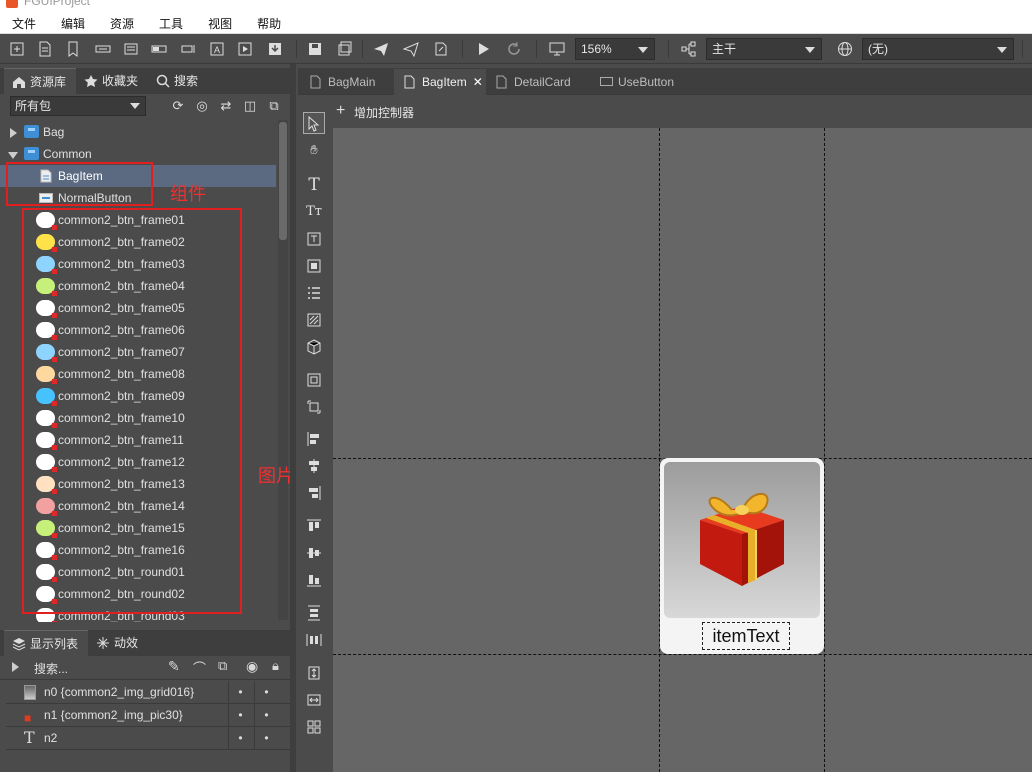 The height and width of the screenshot is (772, 1032). What do you see at coordinates (314, 380) in the screenshot?
I see `group-tool-icon` at bounding box center [314, 380].